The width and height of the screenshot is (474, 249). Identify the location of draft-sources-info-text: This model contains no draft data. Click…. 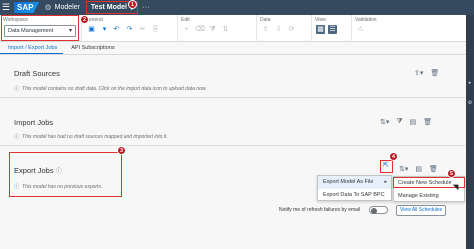
(114, 88).